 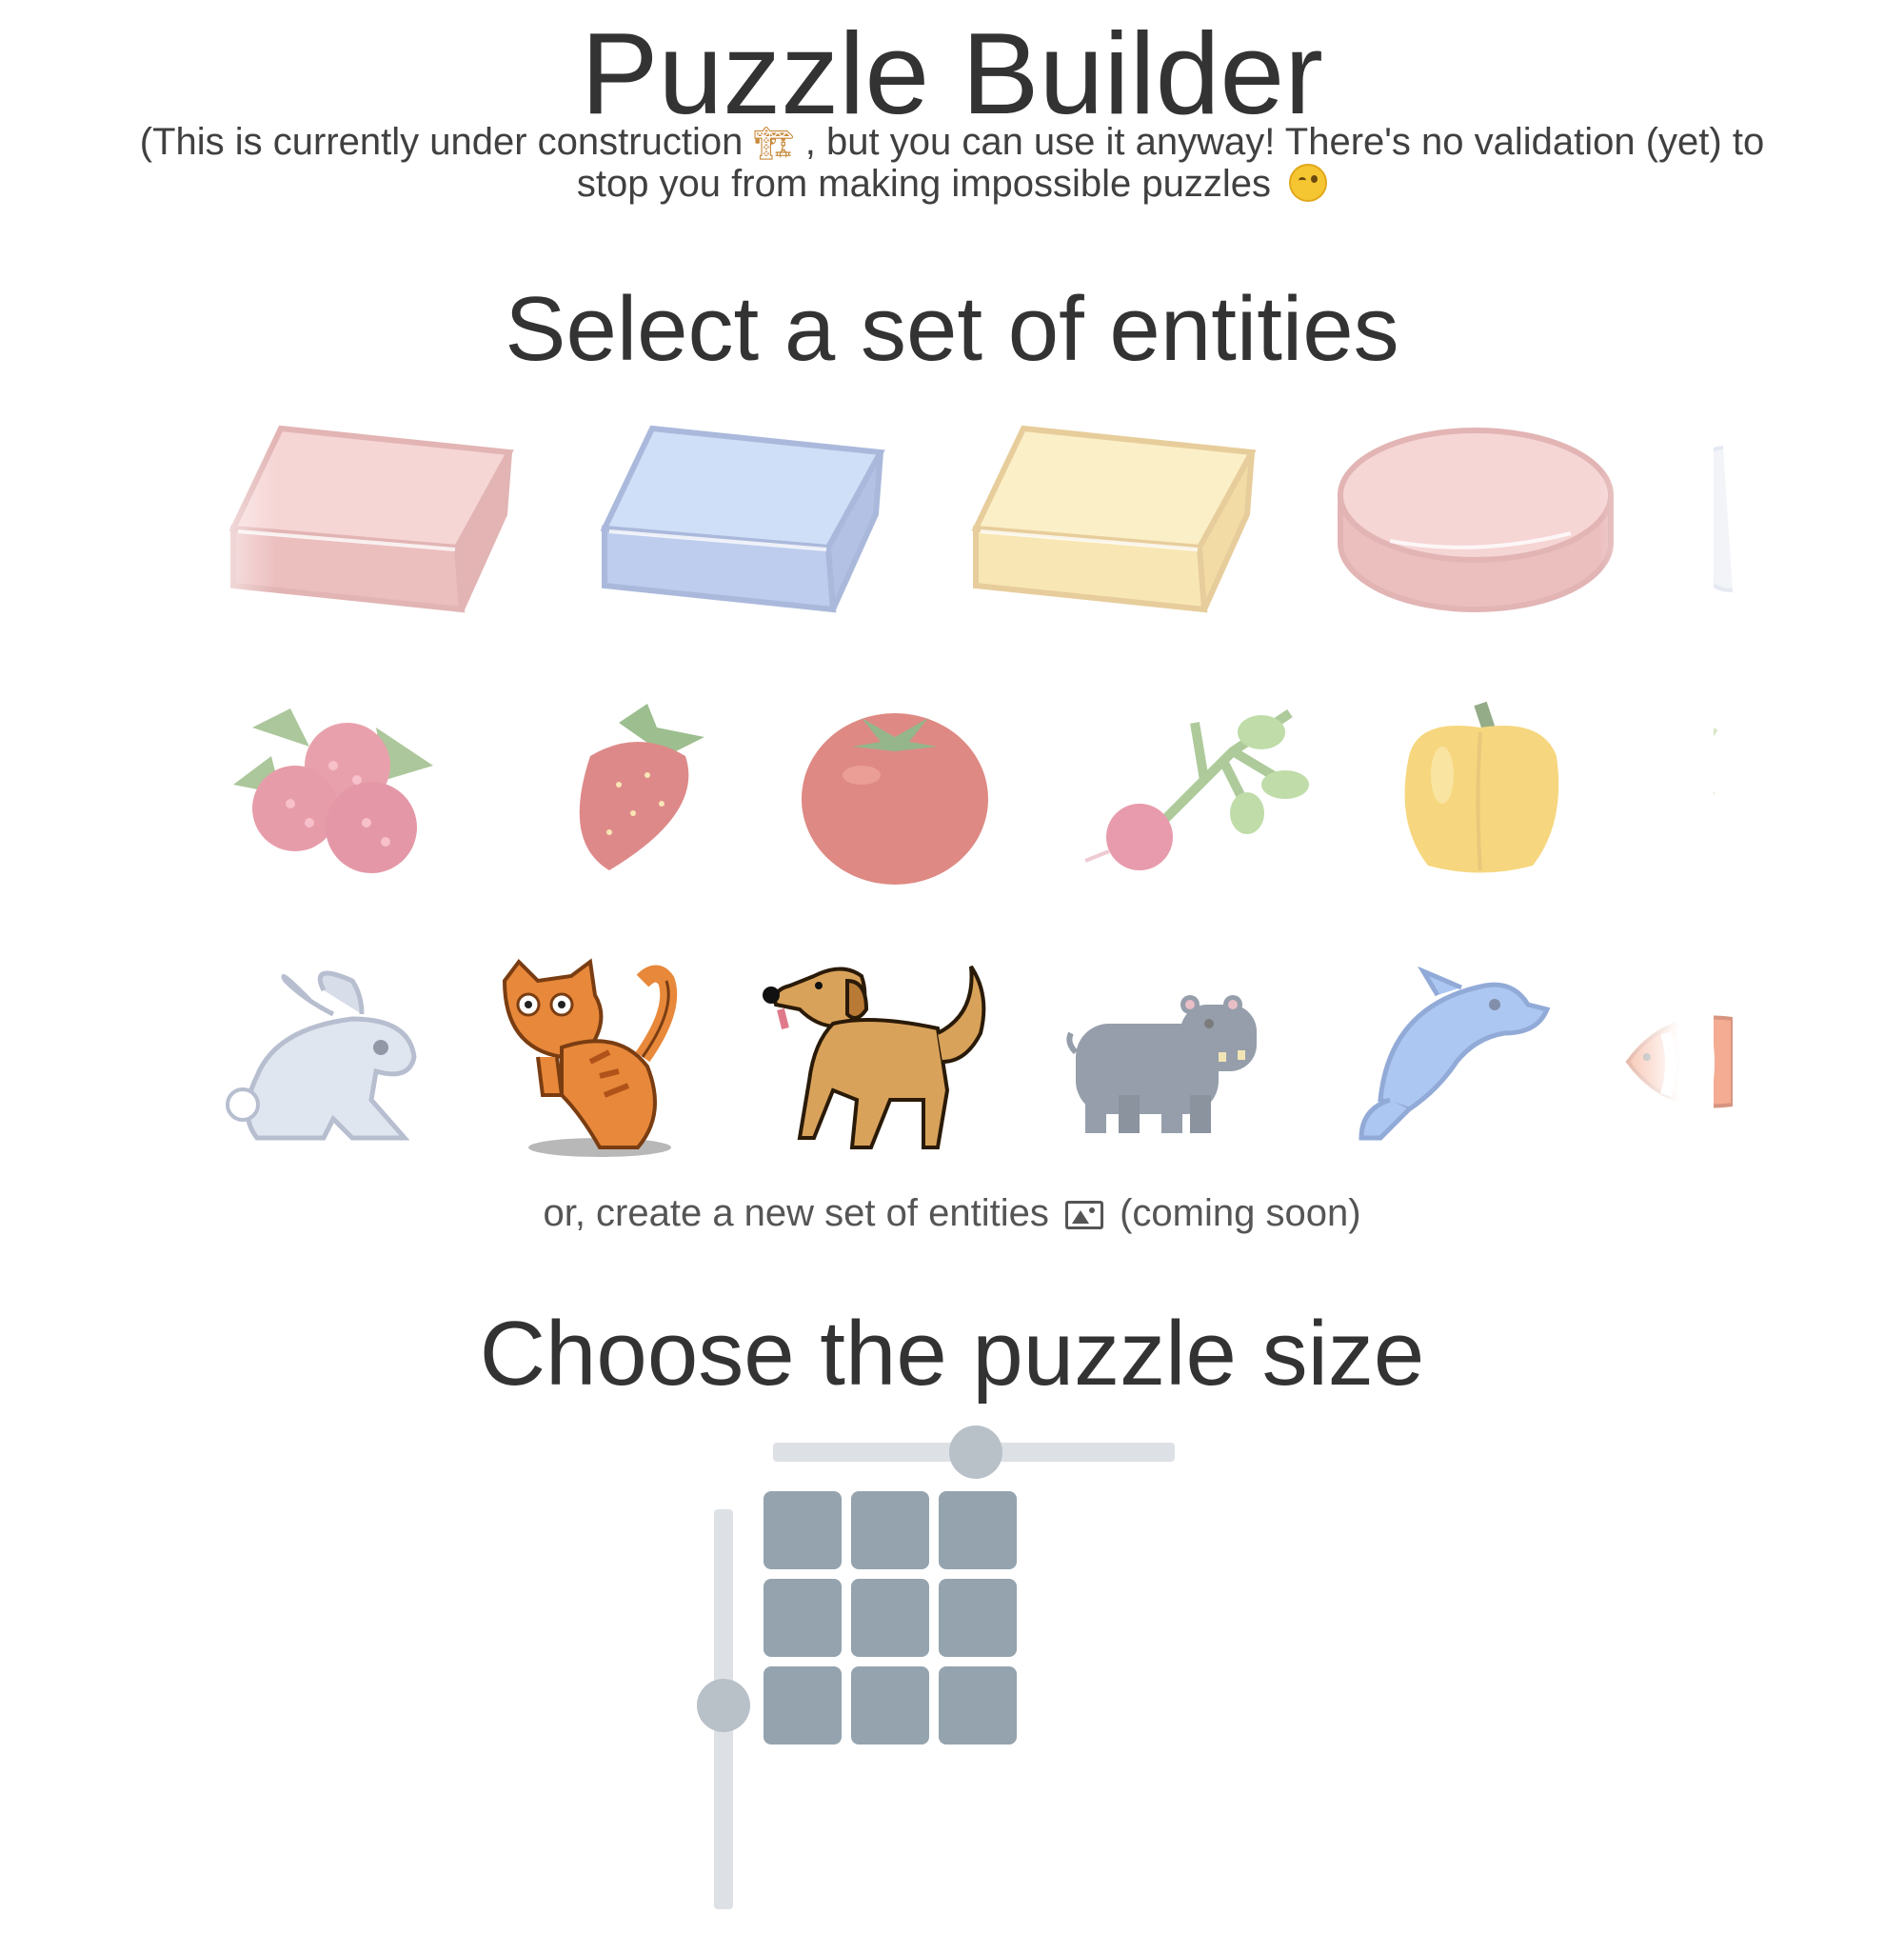 I want to click on construction-crane-icon: 🏗, so click(x=774, y=144).